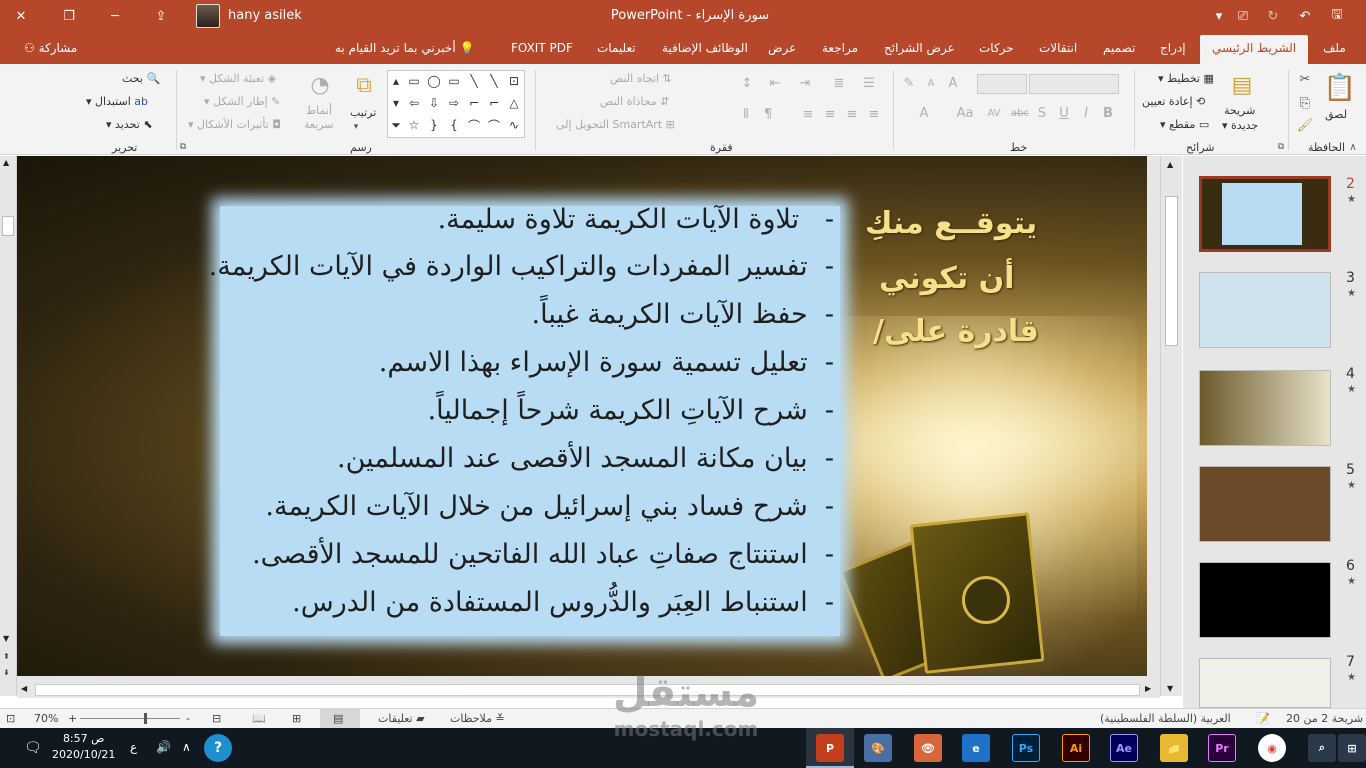 The height and width of the screenshot is (768, 1366). I want to click on gallery-more-icon: ⏷, so click(396, 125).